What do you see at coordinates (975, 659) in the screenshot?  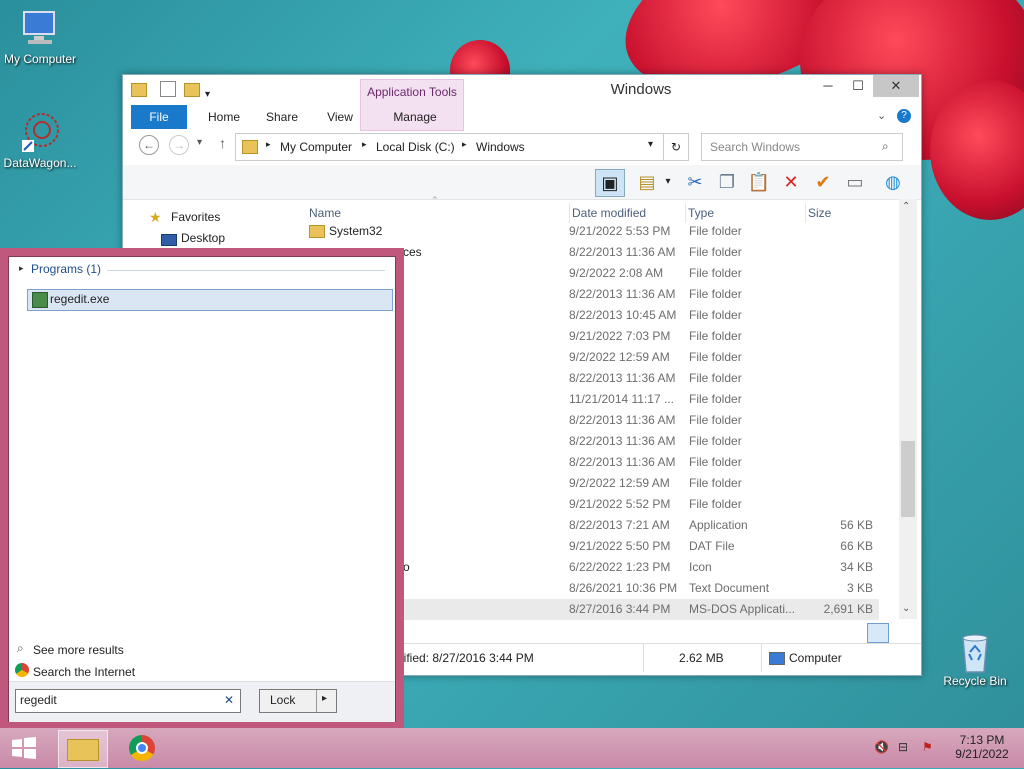 I see `desktop-icon-recycle-bin: Recycle Bin` at bounding box center [975, 659].